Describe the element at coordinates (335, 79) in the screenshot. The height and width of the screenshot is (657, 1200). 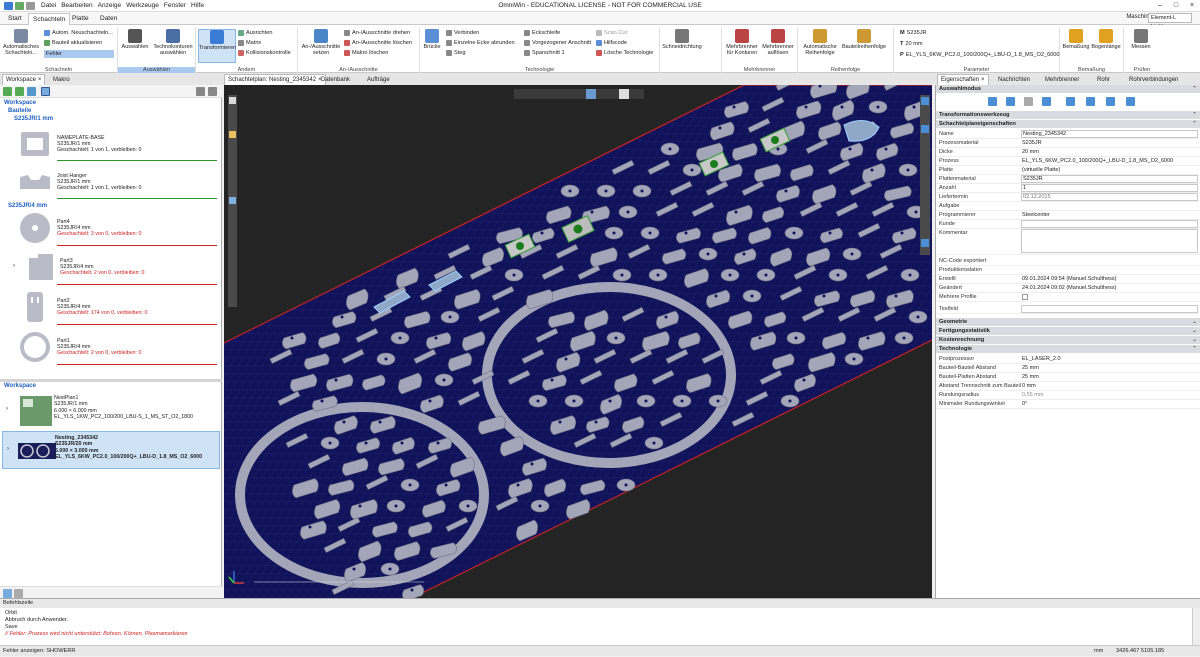
I see `tab-datenbank: Datenbank` at that location.